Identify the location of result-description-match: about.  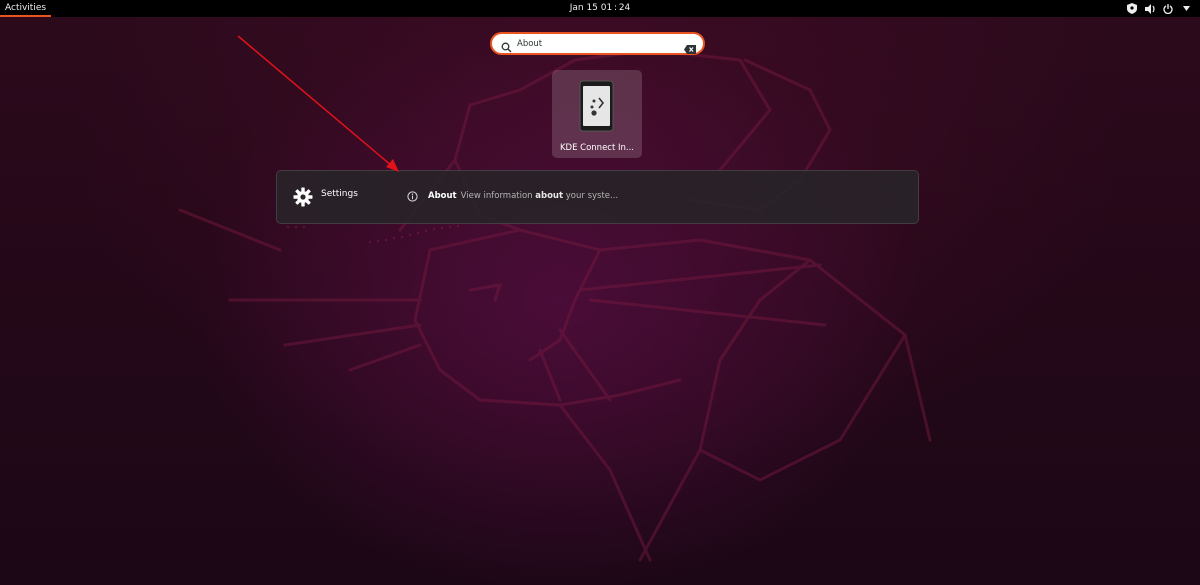
(549, 196).